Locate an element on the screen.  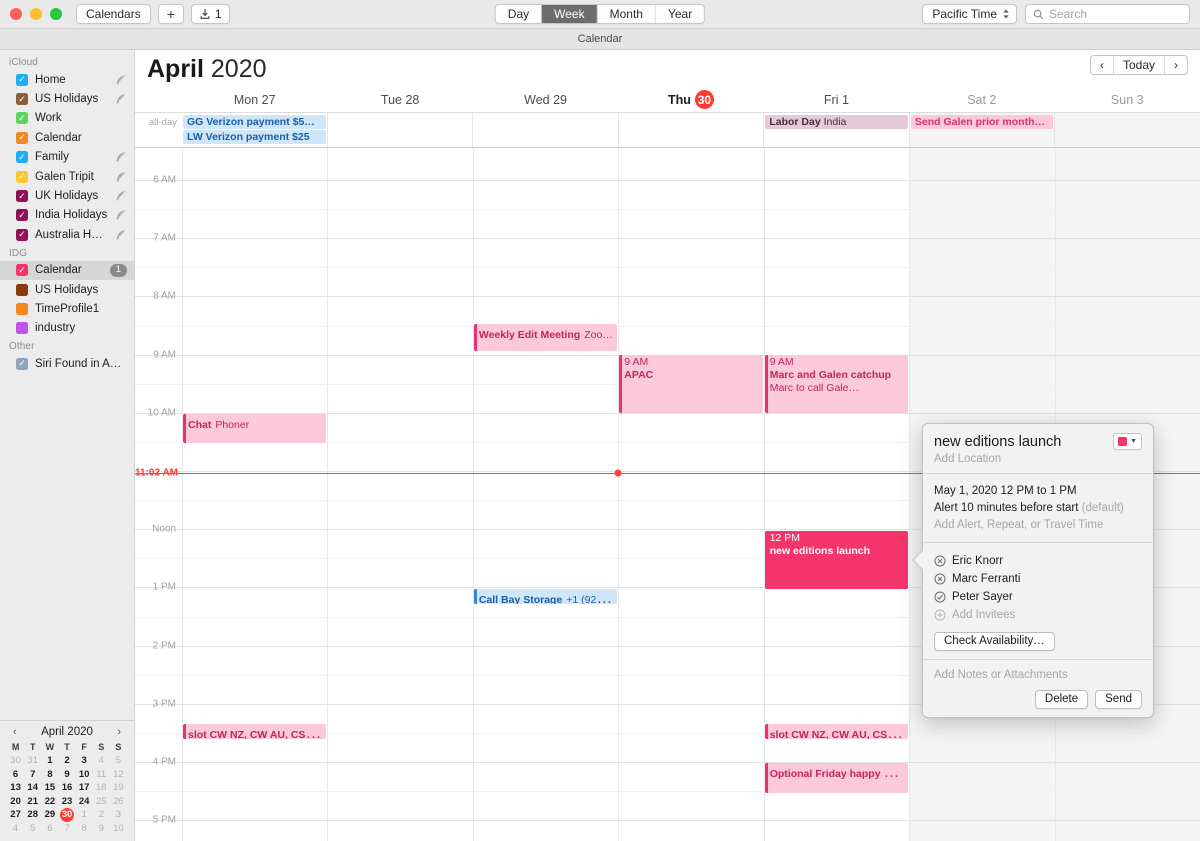
view-mode-segmented-control: Day Week Month Year is located at coordinates (600, 14).